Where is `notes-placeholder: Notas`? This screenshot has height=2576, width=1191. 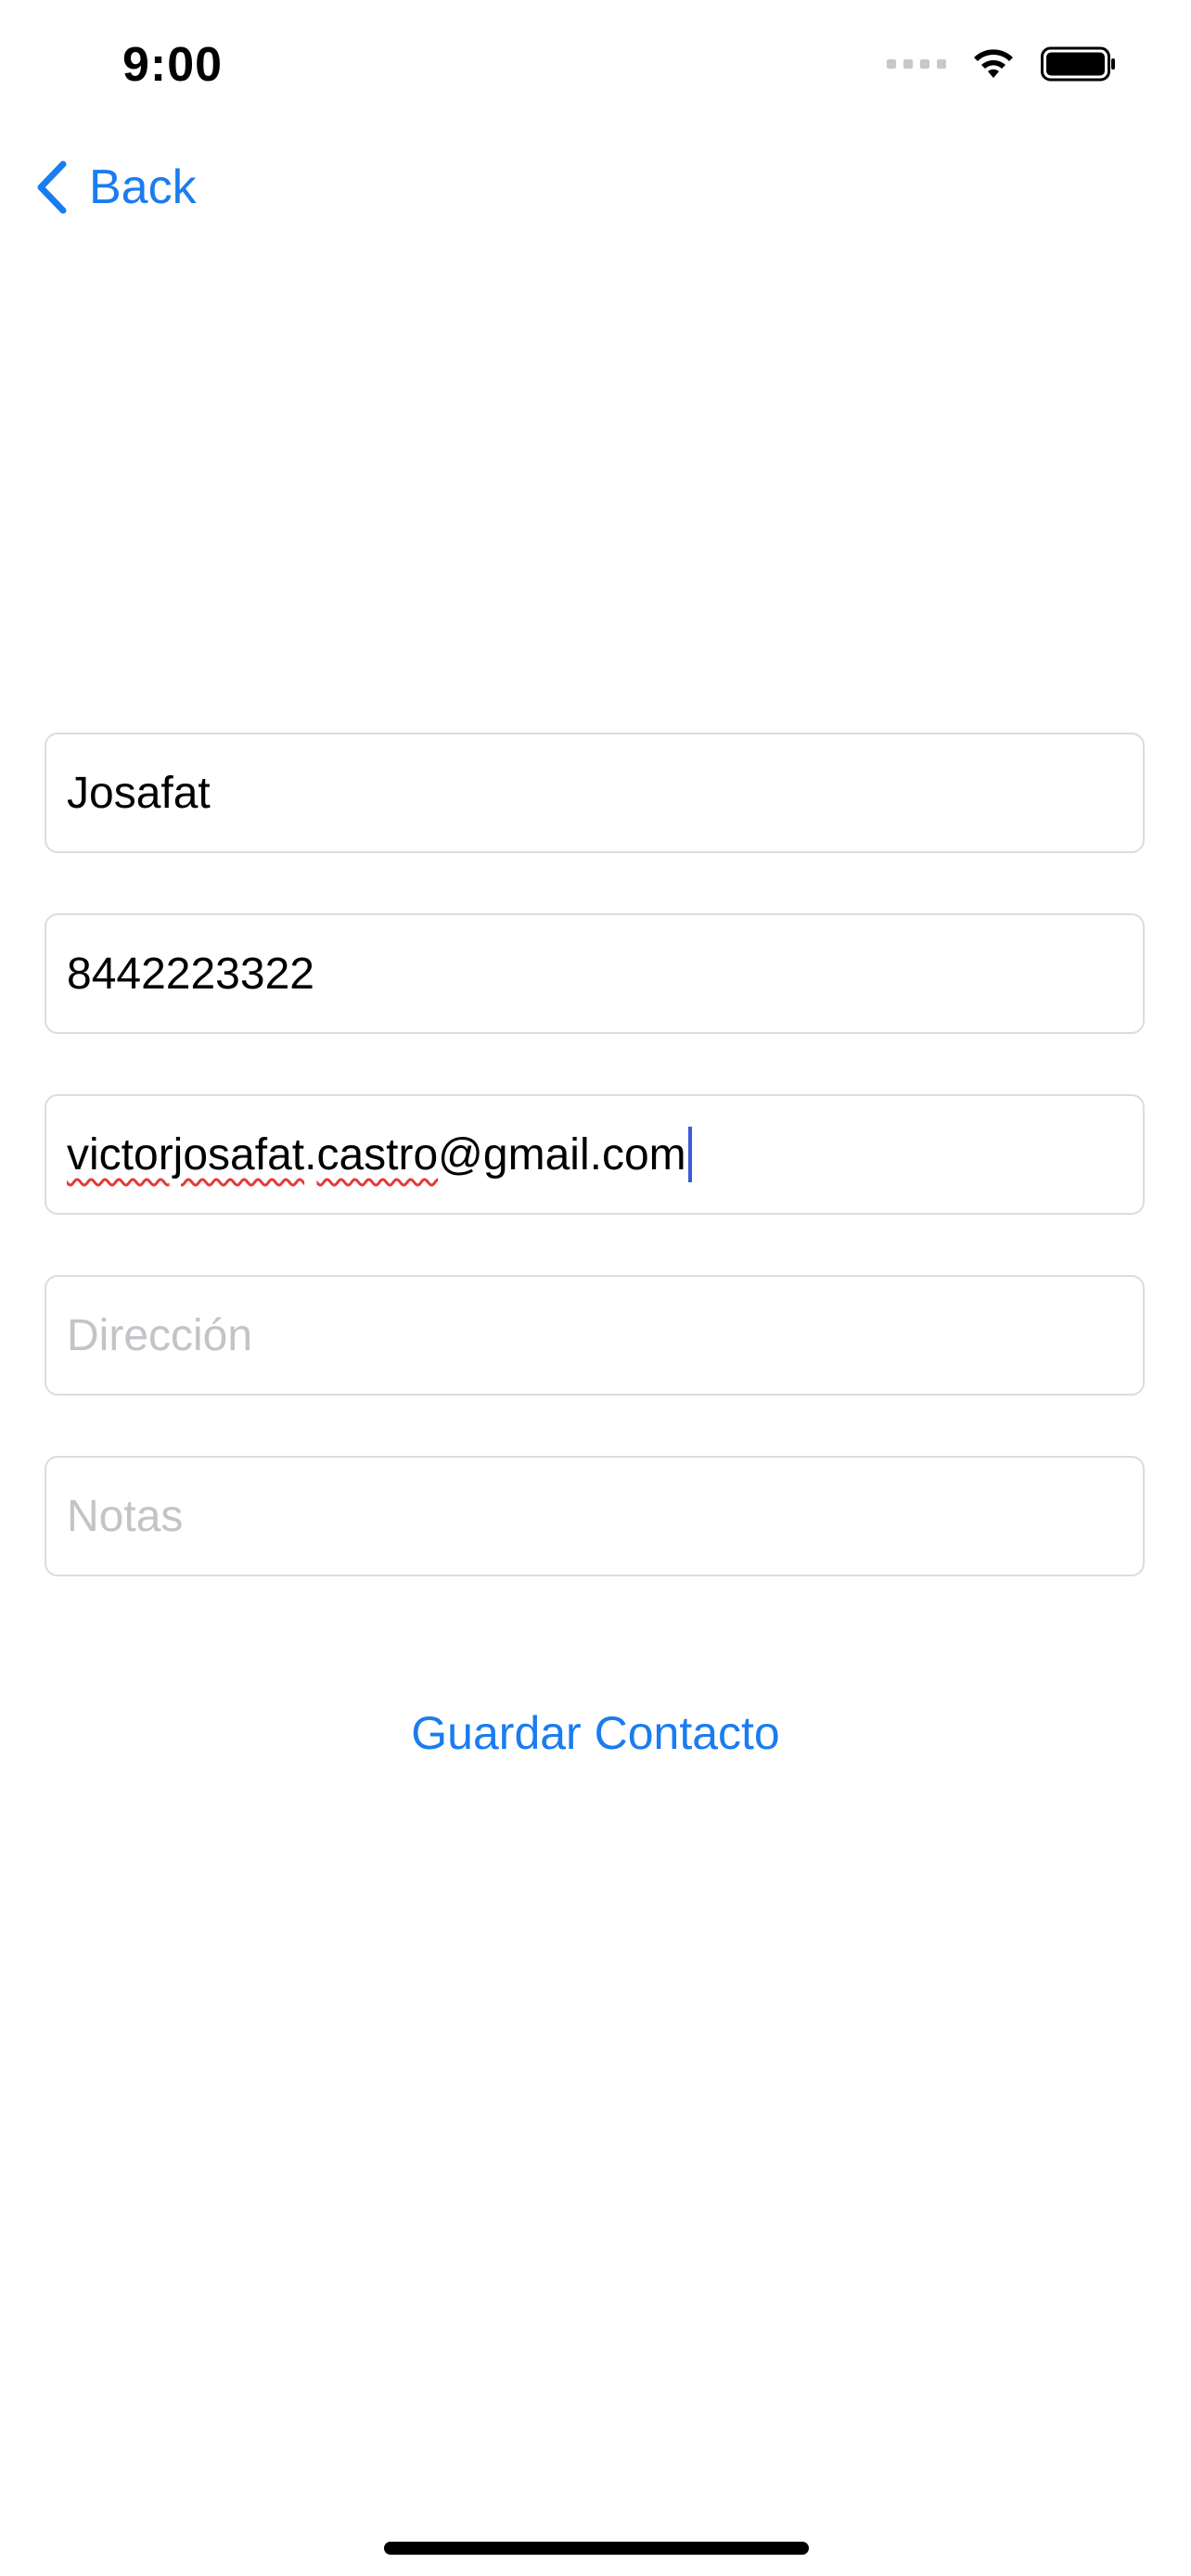 notes-placeholder: Notas is located at coordinates (126, 1516).